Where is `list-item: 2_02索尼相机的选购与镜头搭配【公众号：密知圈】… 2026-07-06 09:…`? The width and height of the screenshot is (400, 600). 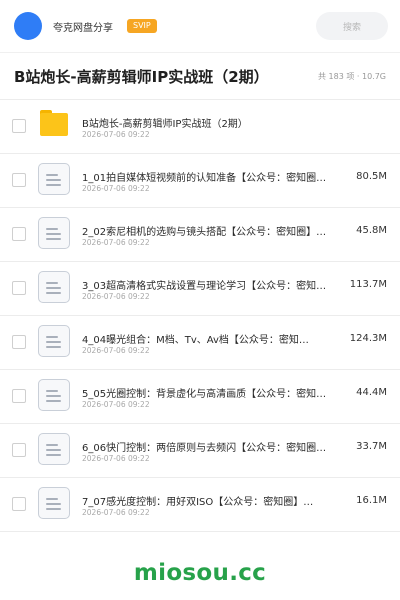
list-item: 2_02索尼相机的选购与镜头搭配【公众号：密知圈】… 2026-07-06 09:… is located at coordinates (200, 235).